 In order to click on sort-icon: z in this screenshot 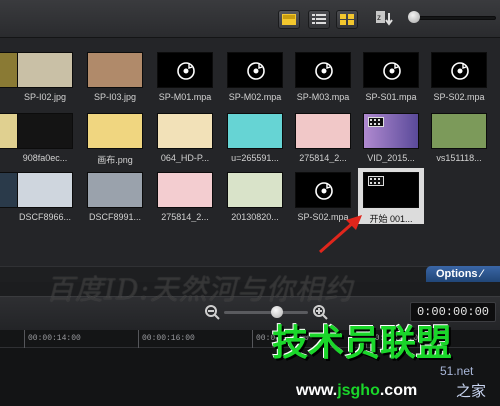, I will do `click(384, 18)`.